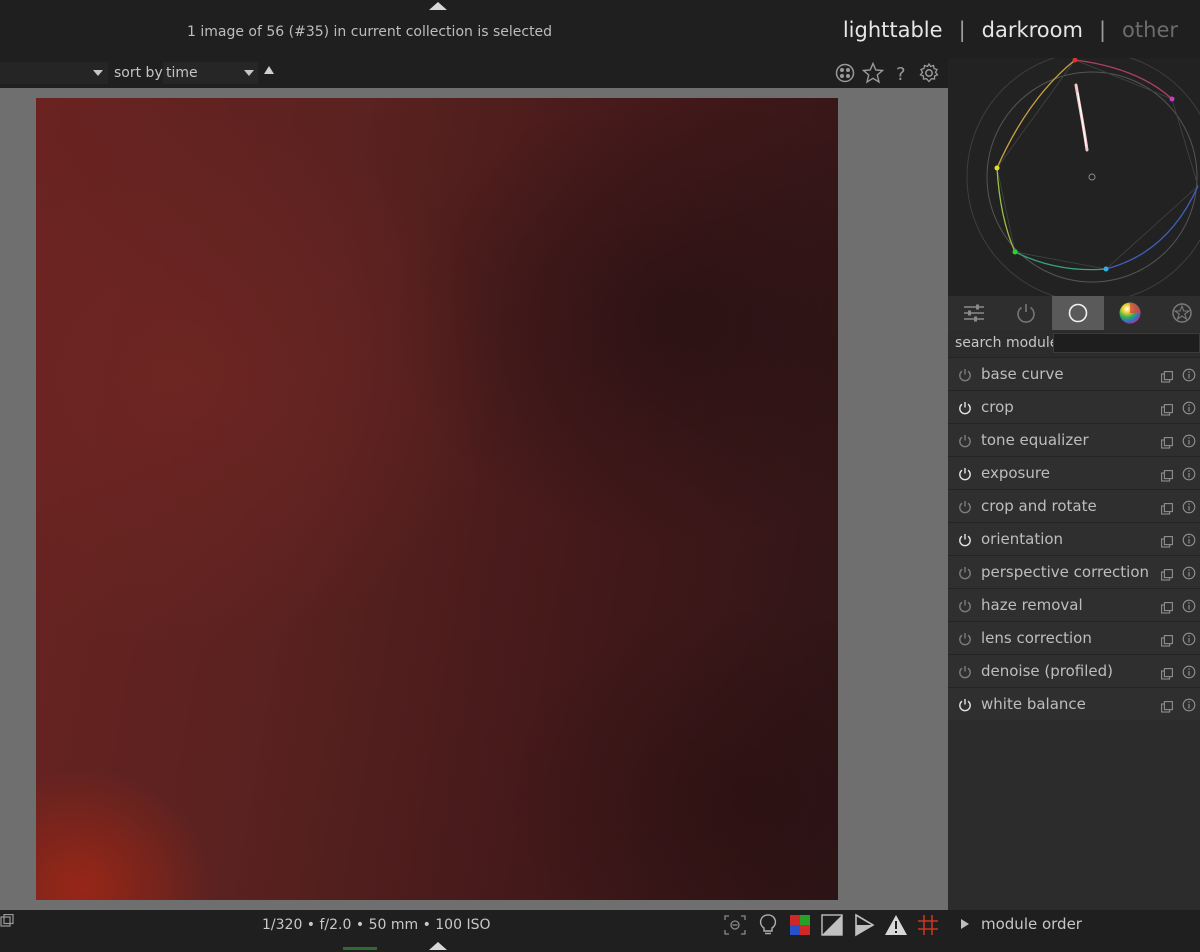 This screenshot has height=952, width=1200. What do you see at coordinates (376, 925) in the screenshot?
I see `exif-info: 1/320 • f/2.0 • 50 mm • 100 ISO` at bounding box center [376, 925].